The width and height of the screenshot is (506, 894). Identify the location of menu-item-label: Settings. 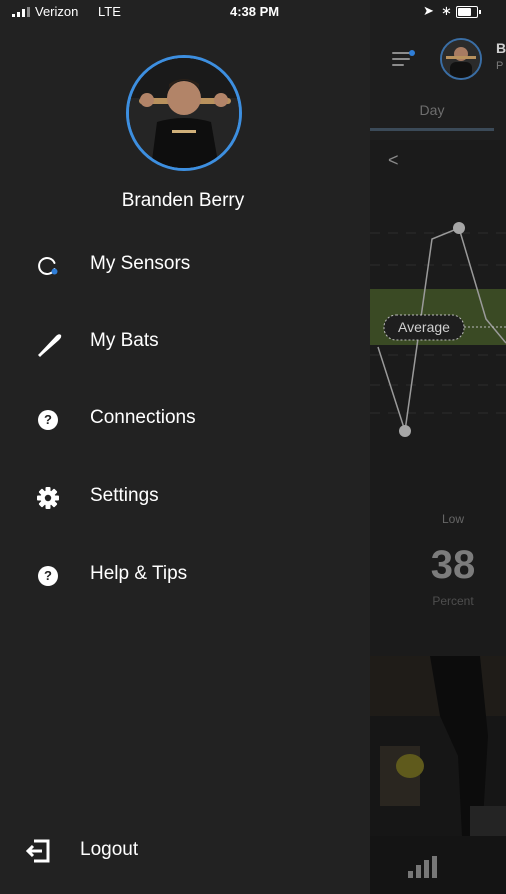
(124, 495).